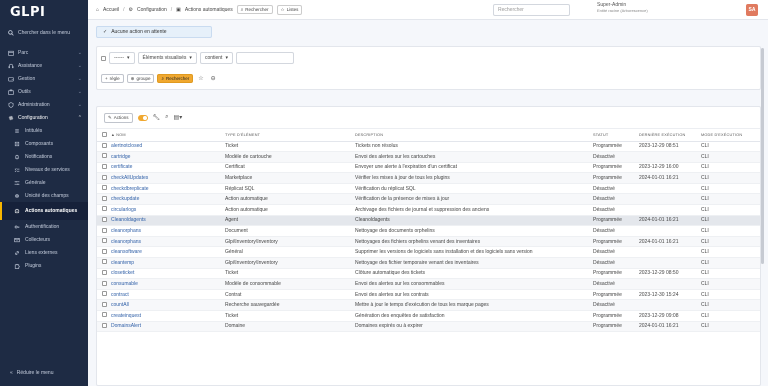 This screenshot has width=768, height=386. Describe the element at coordinates (209, 10) in the screenshot. I see `breadcrumb-actions-automatiques: Actions automatiques` at that location.